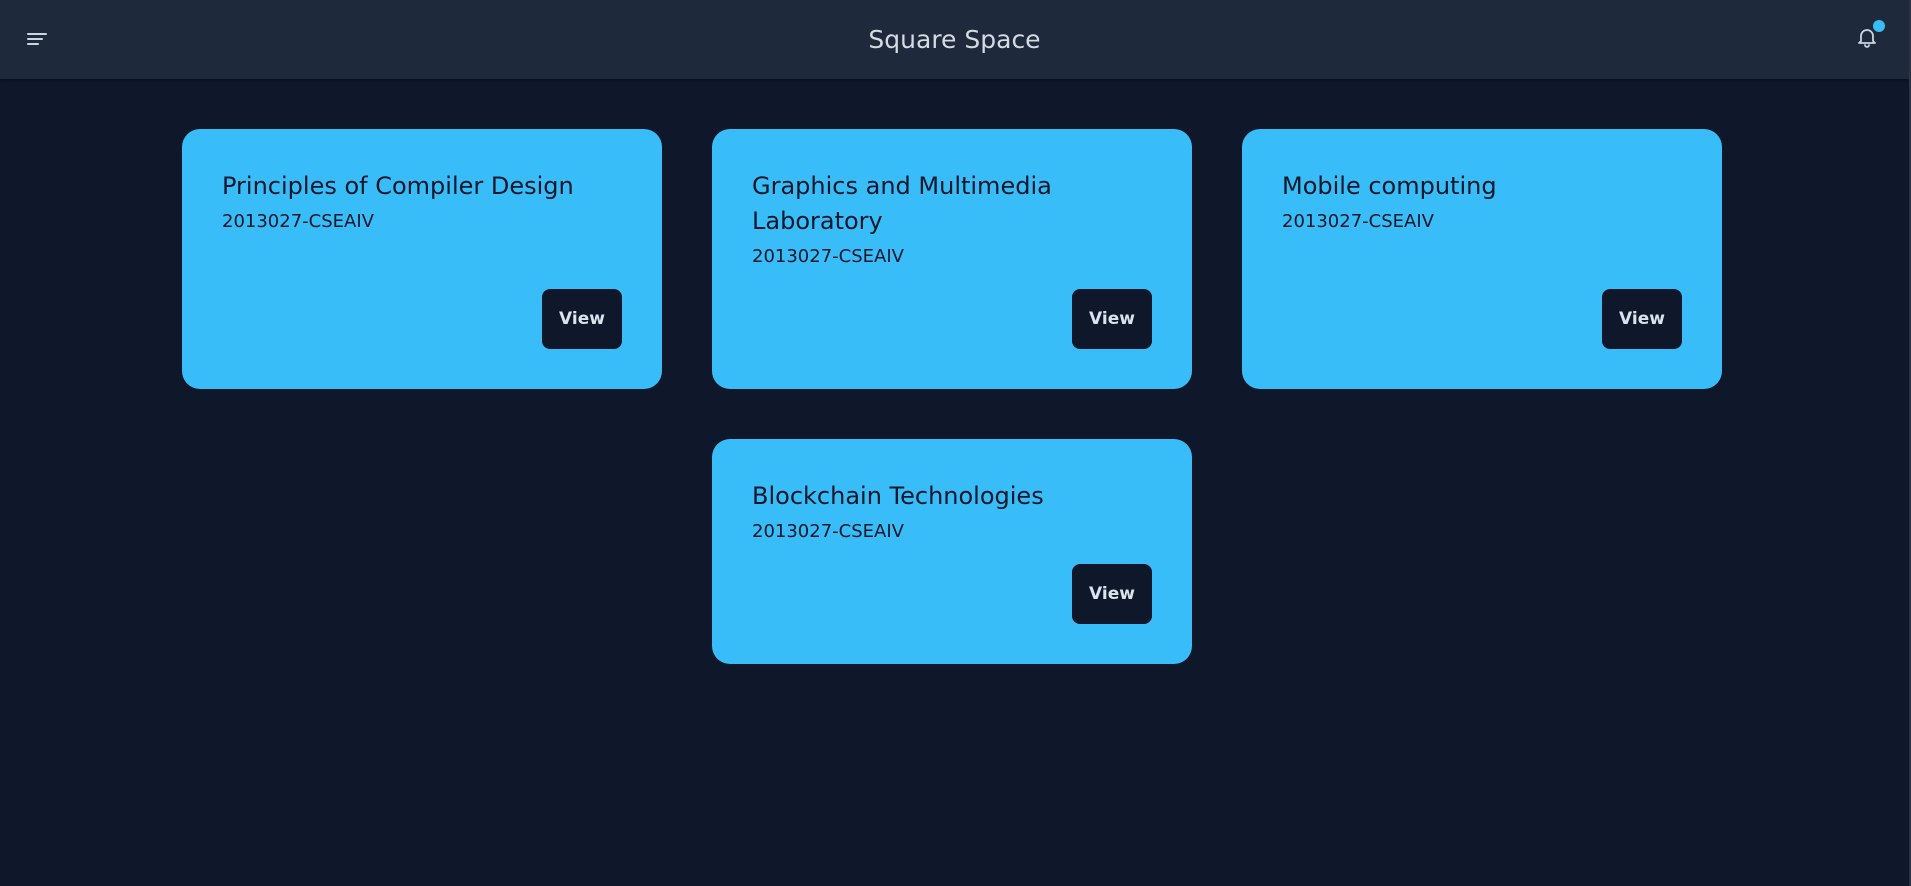 The height and width of the screenshot is (886, 1911). Describe the element at coordinates (902, 203) in the screenshot. I see `course-title: Graphics and Multimedia Laboratory` at that location.